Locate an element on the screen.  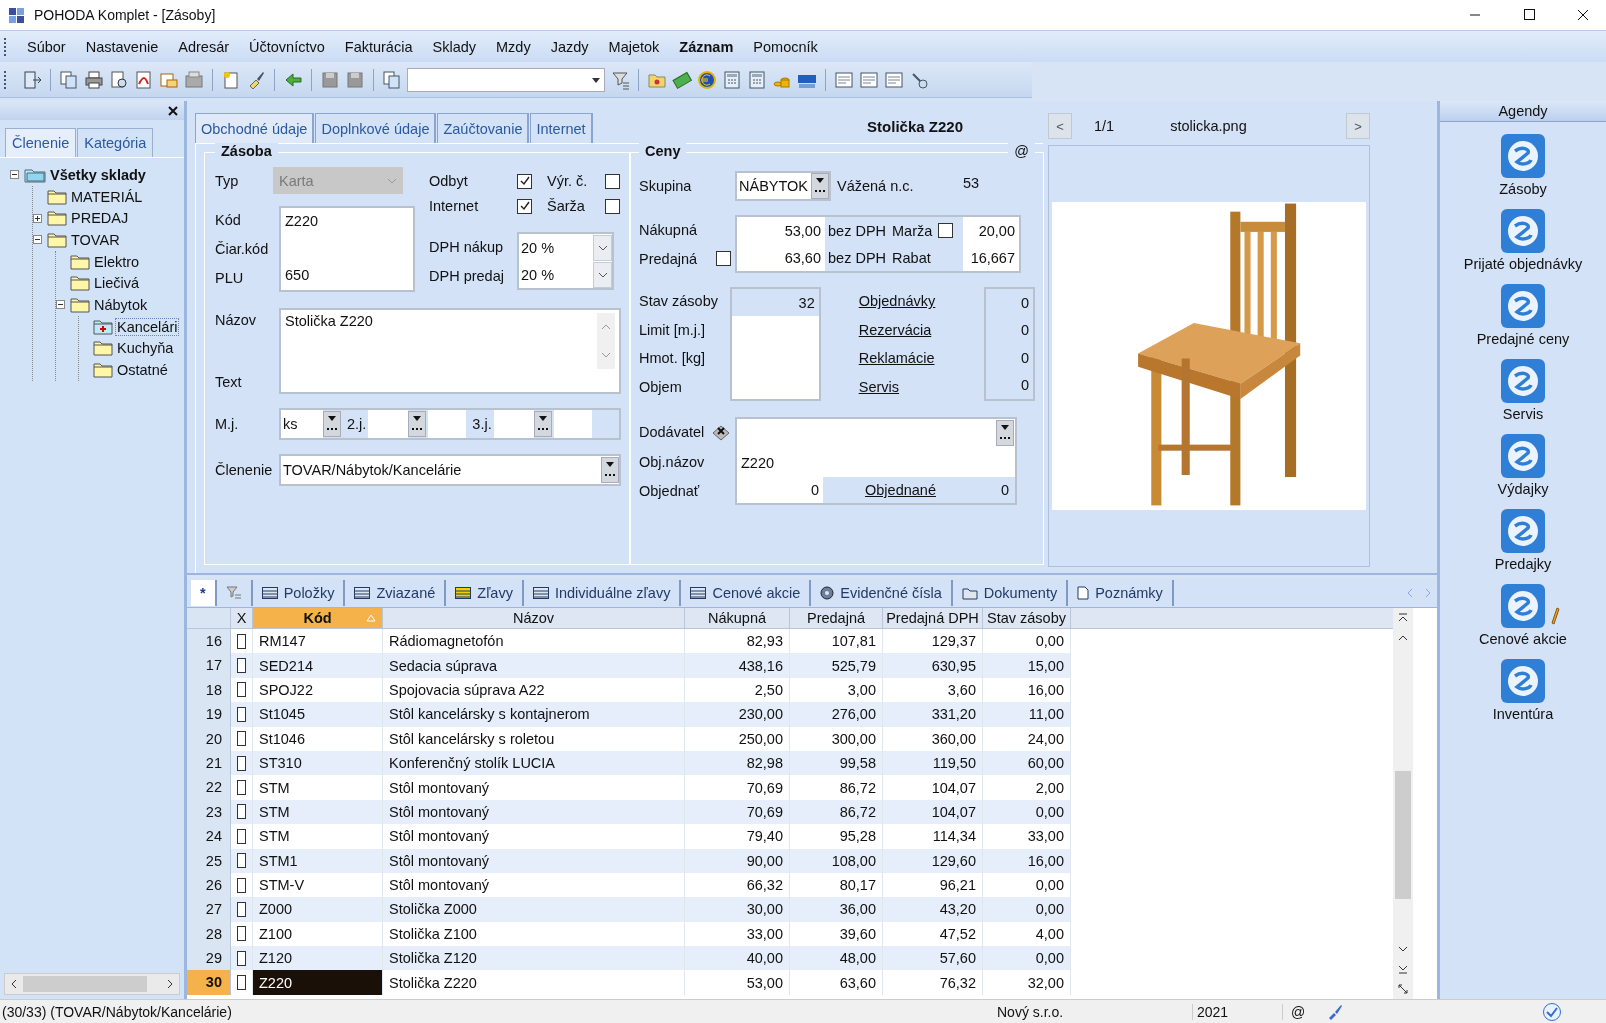
tab: Poznámky is located at coordinates (1121, 593).